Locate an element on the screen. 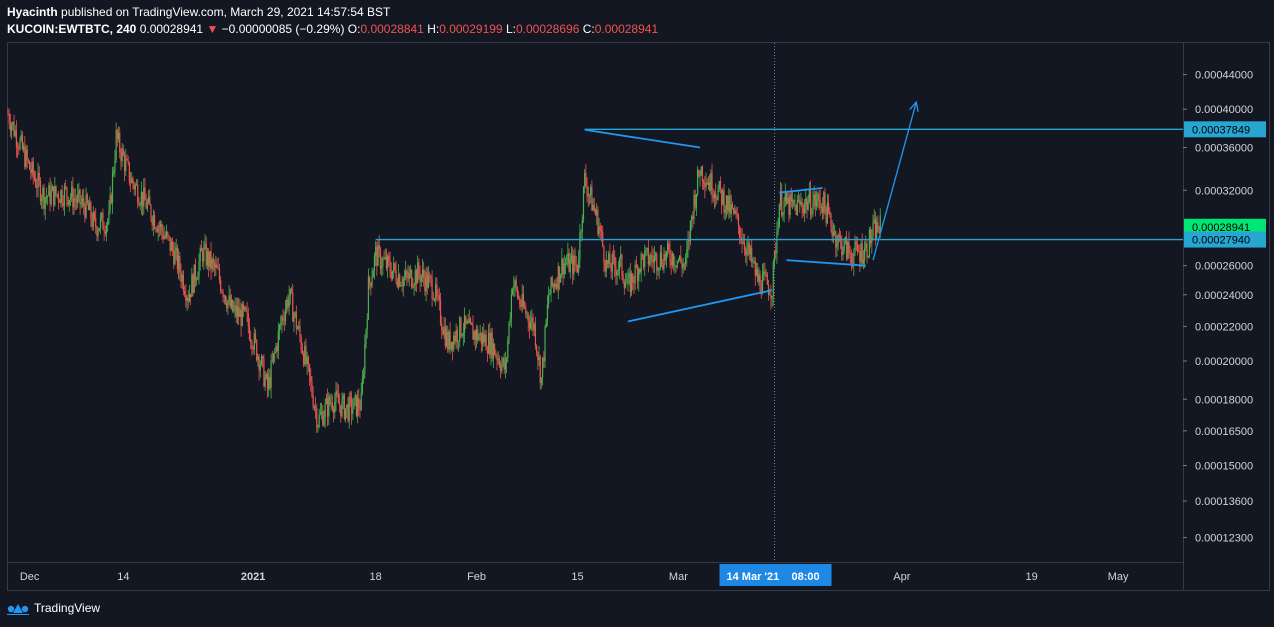  tradingview-logo: TradingView is located at coordinates (53, 608).